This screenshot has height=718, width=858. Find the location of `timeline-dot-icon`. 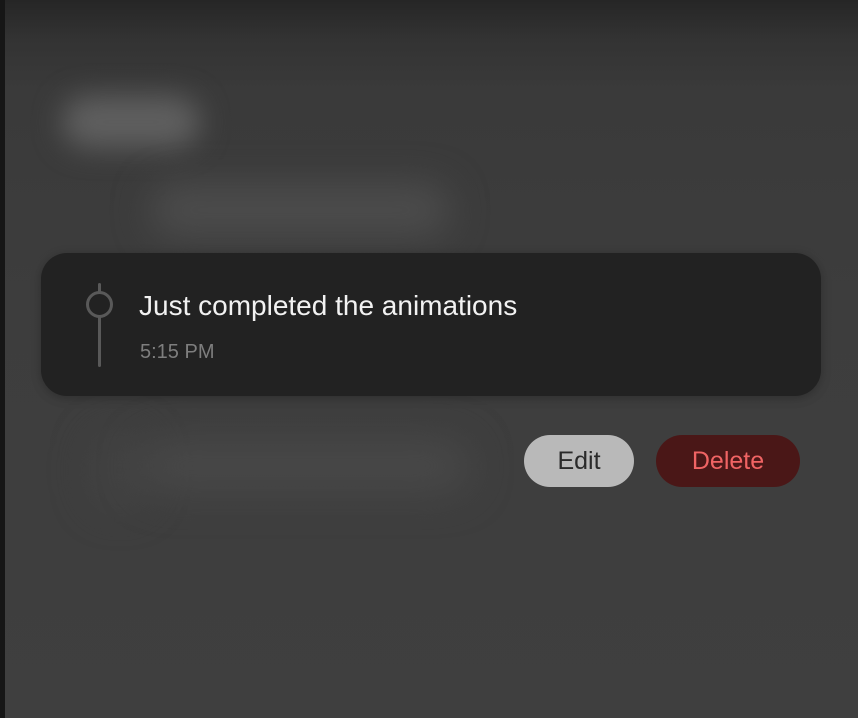

timeline-dot-icon is located at coordinates (99, 304).